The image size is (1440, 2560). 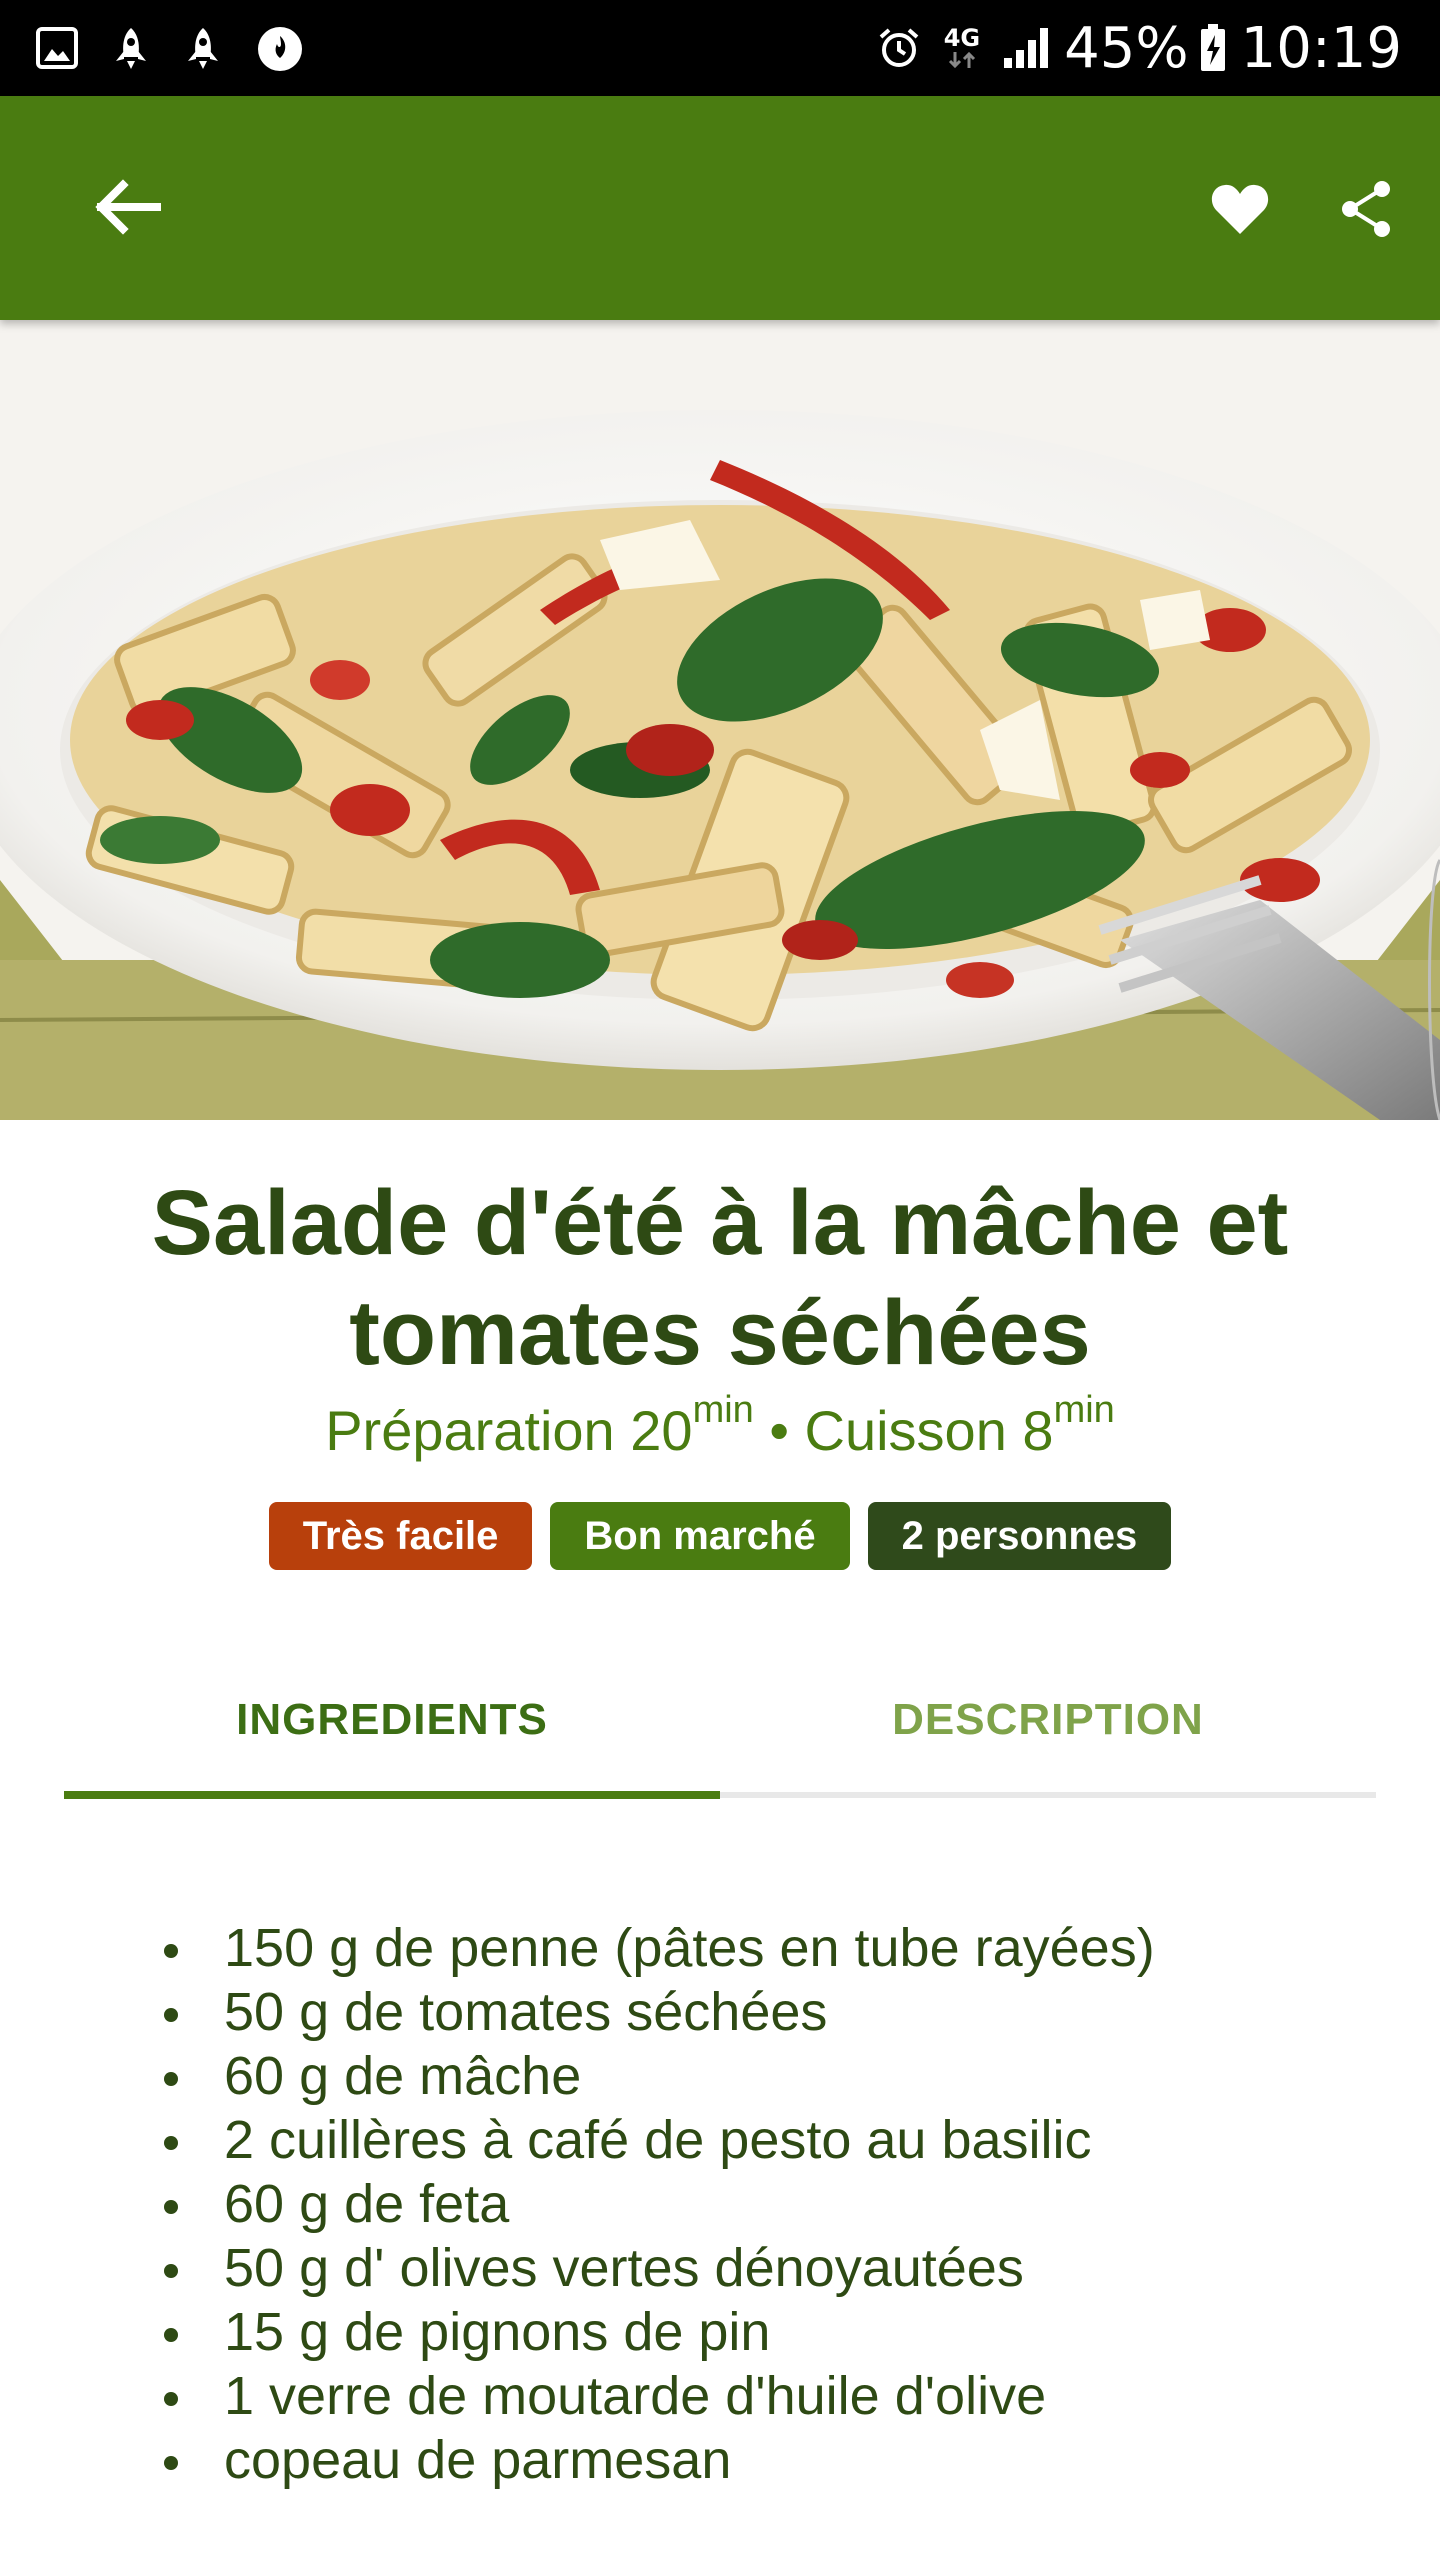 What do you see at coordinates (760, 2012) in the screenshot?
I see `list-item: 50 g de tomates séchées` at bounding box center [760, 2012].